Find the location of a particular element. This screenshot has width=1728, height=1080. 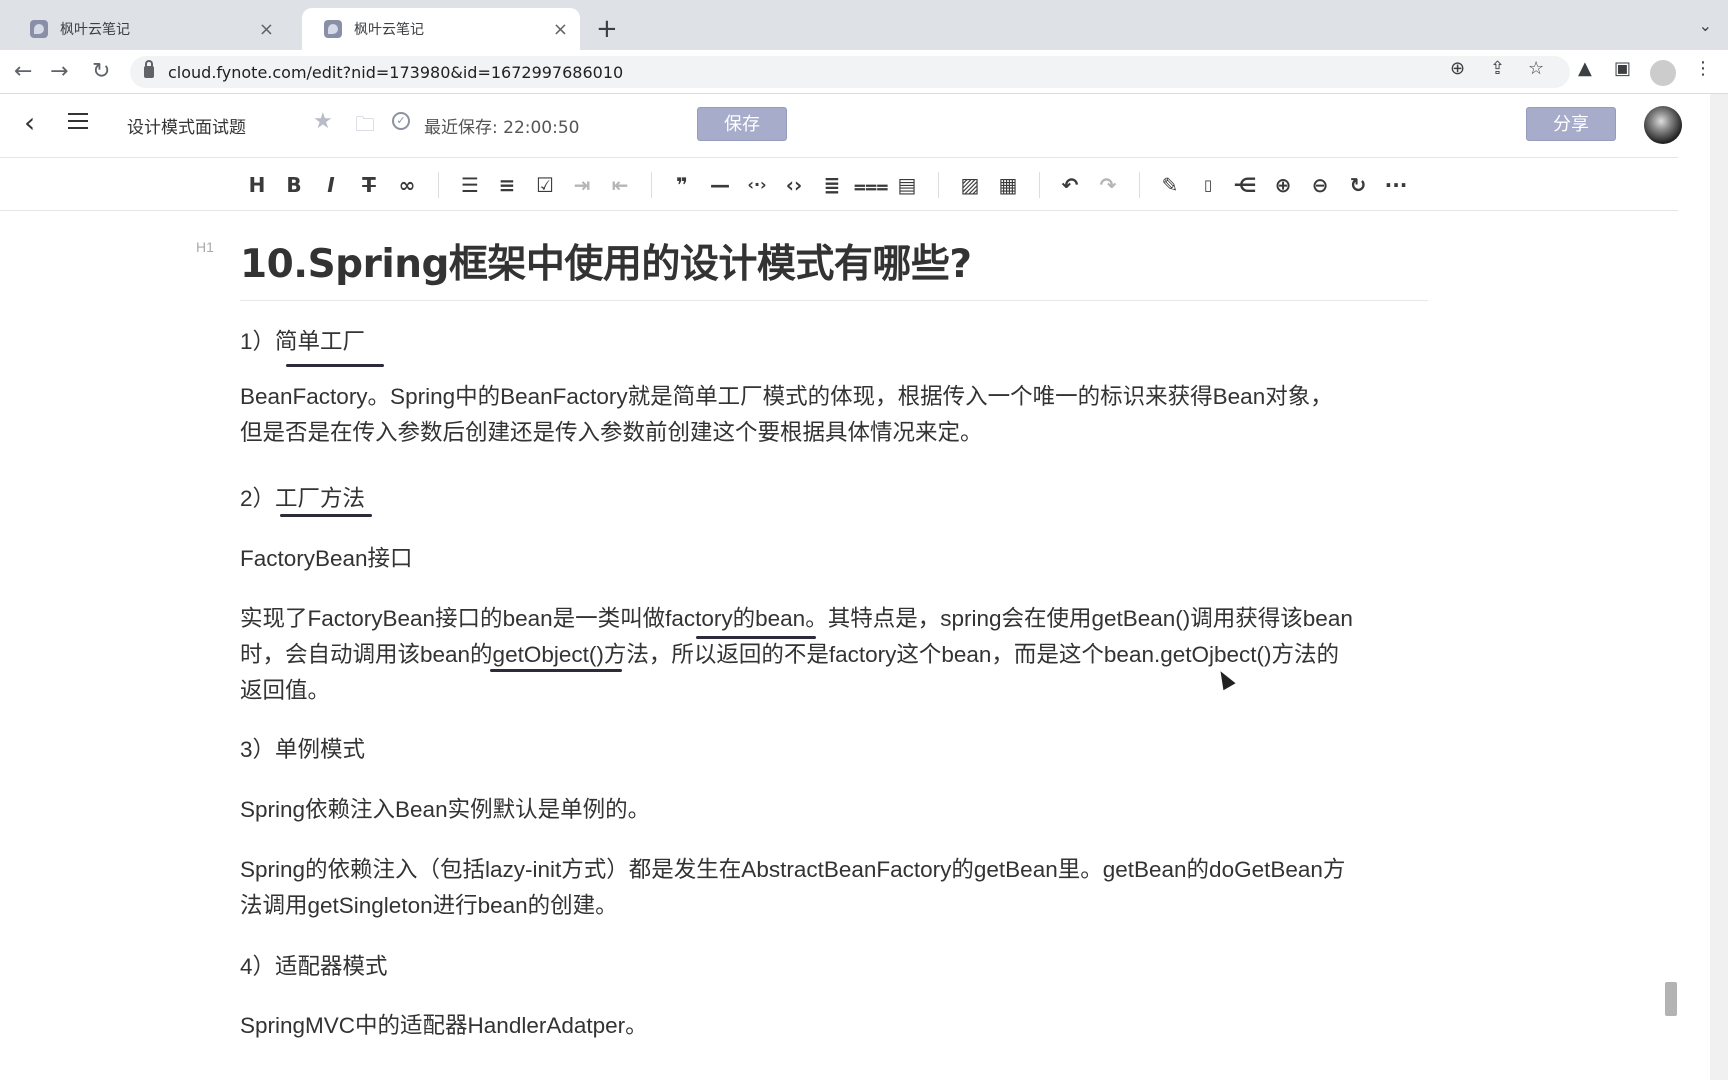

back-icon: ‹ is located at coordinates (29, 122).